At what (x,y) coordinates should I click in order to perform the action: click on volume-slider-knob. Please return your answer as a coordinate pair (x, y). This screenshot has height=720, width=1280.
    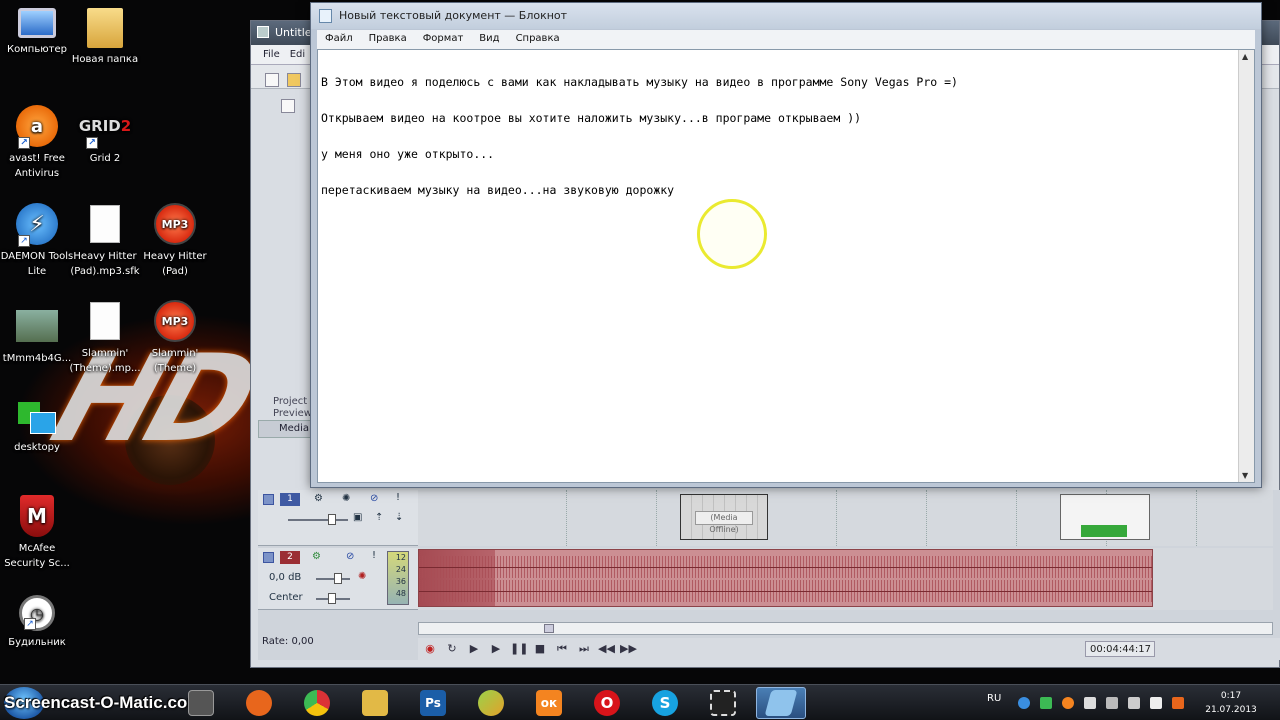
    Looking at the image, I should click on (338, 578).